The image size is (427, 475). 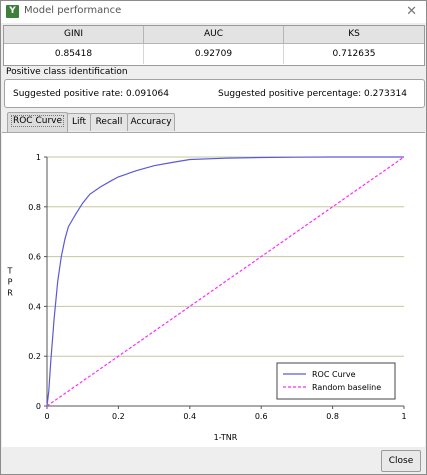 I want to click on metrics-table: GINI AUC KS 0.85418 0.92709 0.712635, so click(x=214, y=45).